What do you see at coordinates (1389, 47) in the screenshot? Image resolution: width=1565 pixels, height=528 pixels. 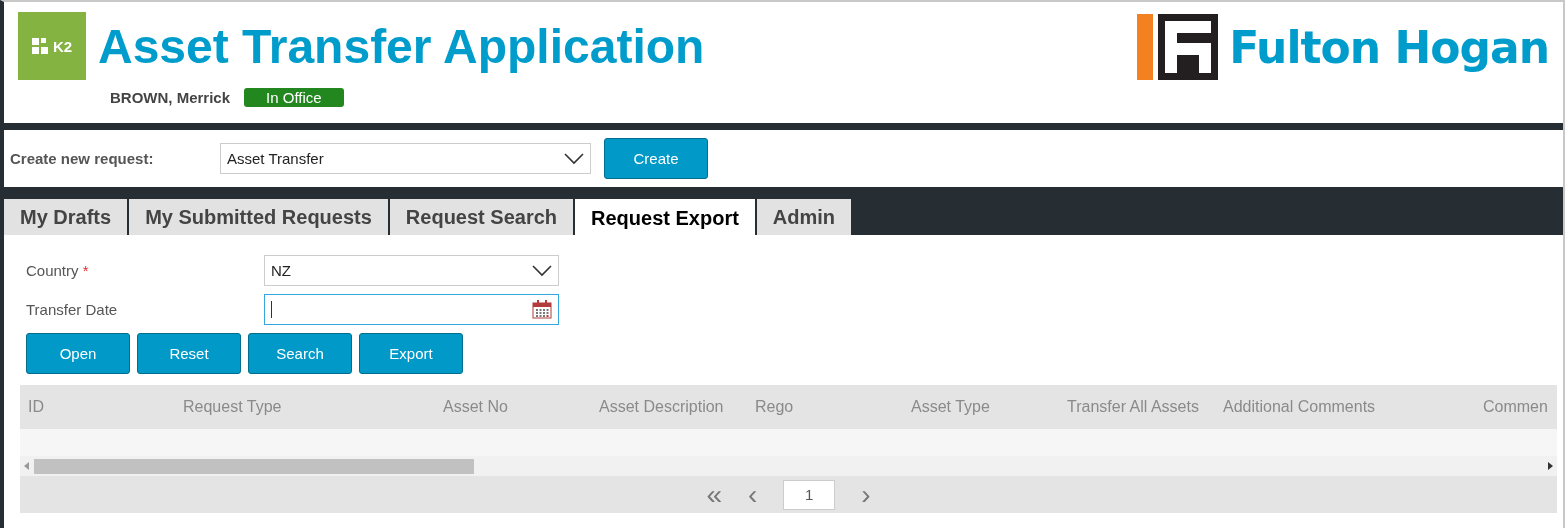 I see `brand-name: Fulton Hogan` at bounding box center [1389, 47].